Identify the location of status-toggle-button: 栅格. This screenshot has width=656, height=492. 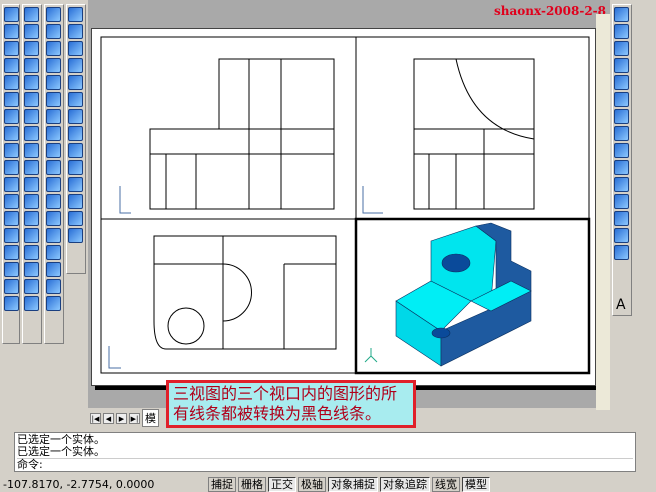
(252, 484).